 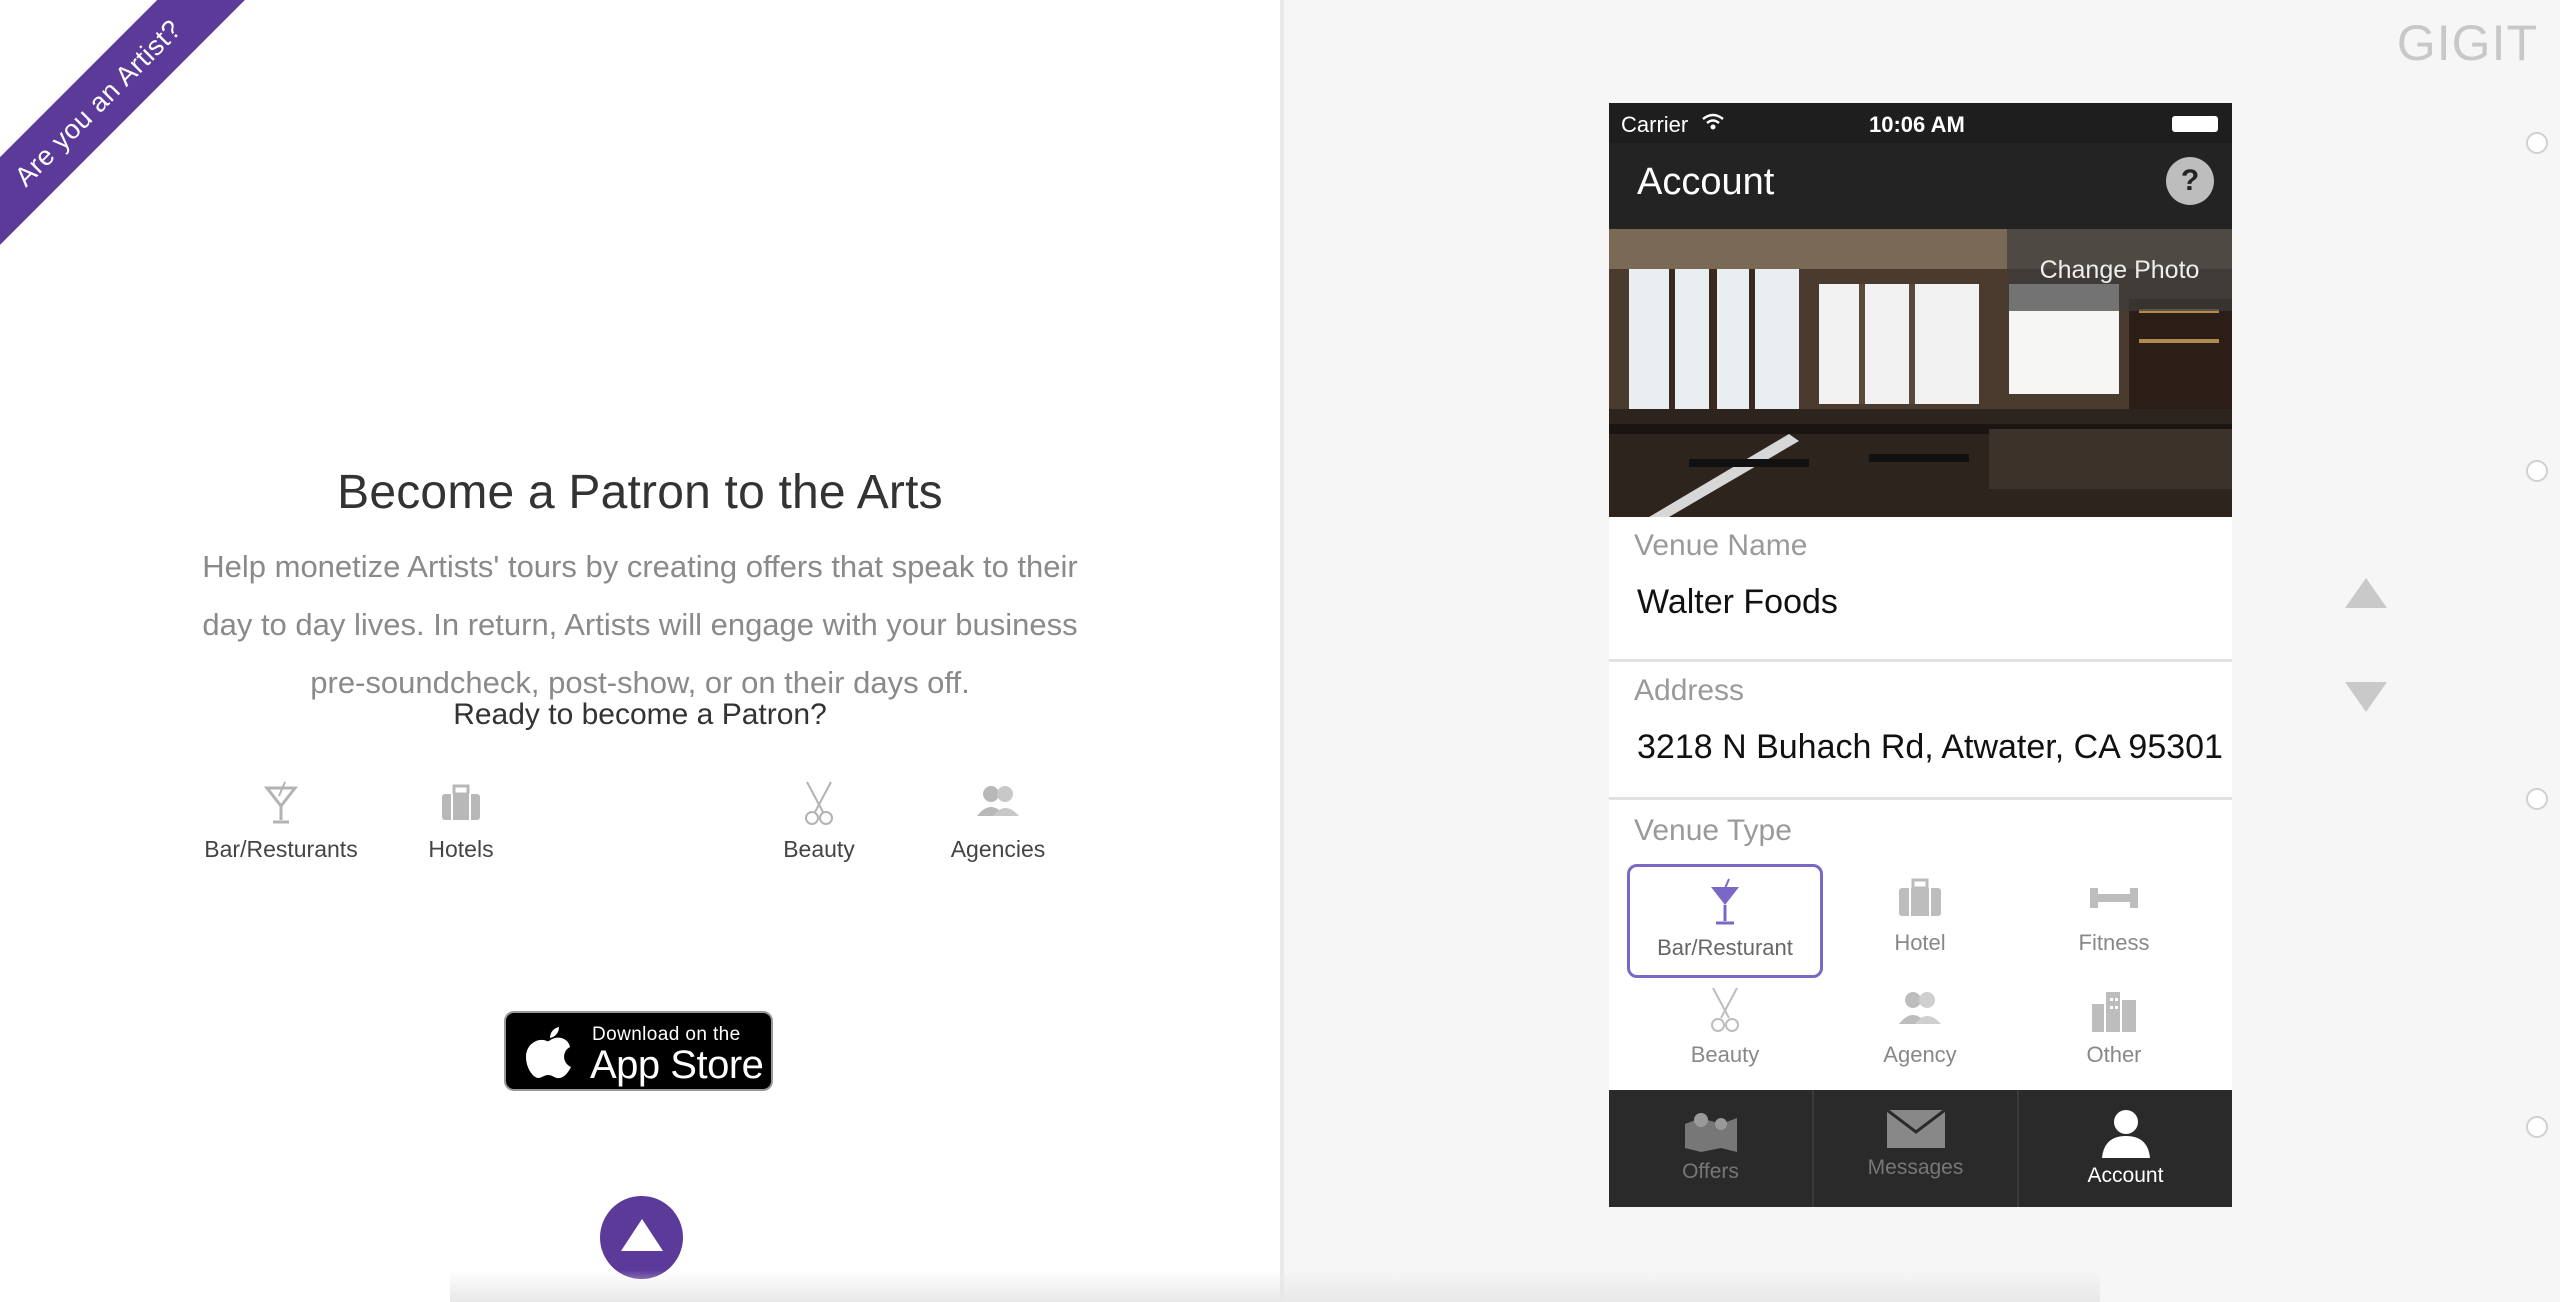 I want to click on venue-type-label: Venue Type, so click(x=1713, y=830).